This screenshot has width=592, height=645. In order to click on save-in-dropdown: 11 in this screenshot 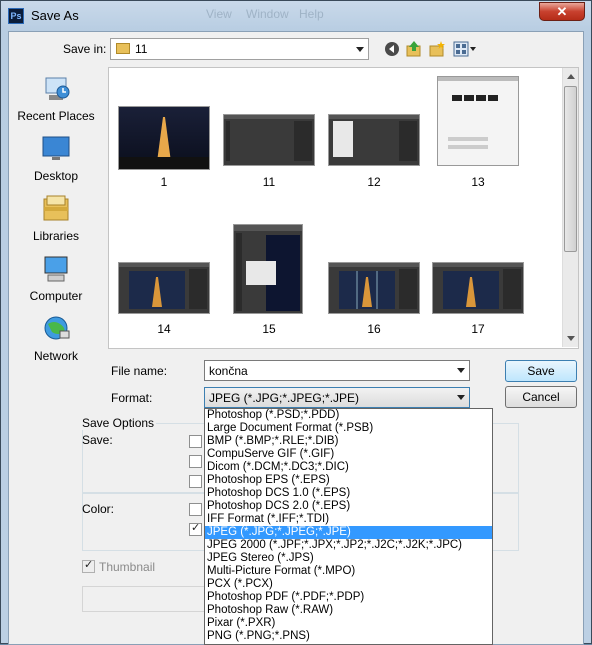, I will do `click(239, 49)`.